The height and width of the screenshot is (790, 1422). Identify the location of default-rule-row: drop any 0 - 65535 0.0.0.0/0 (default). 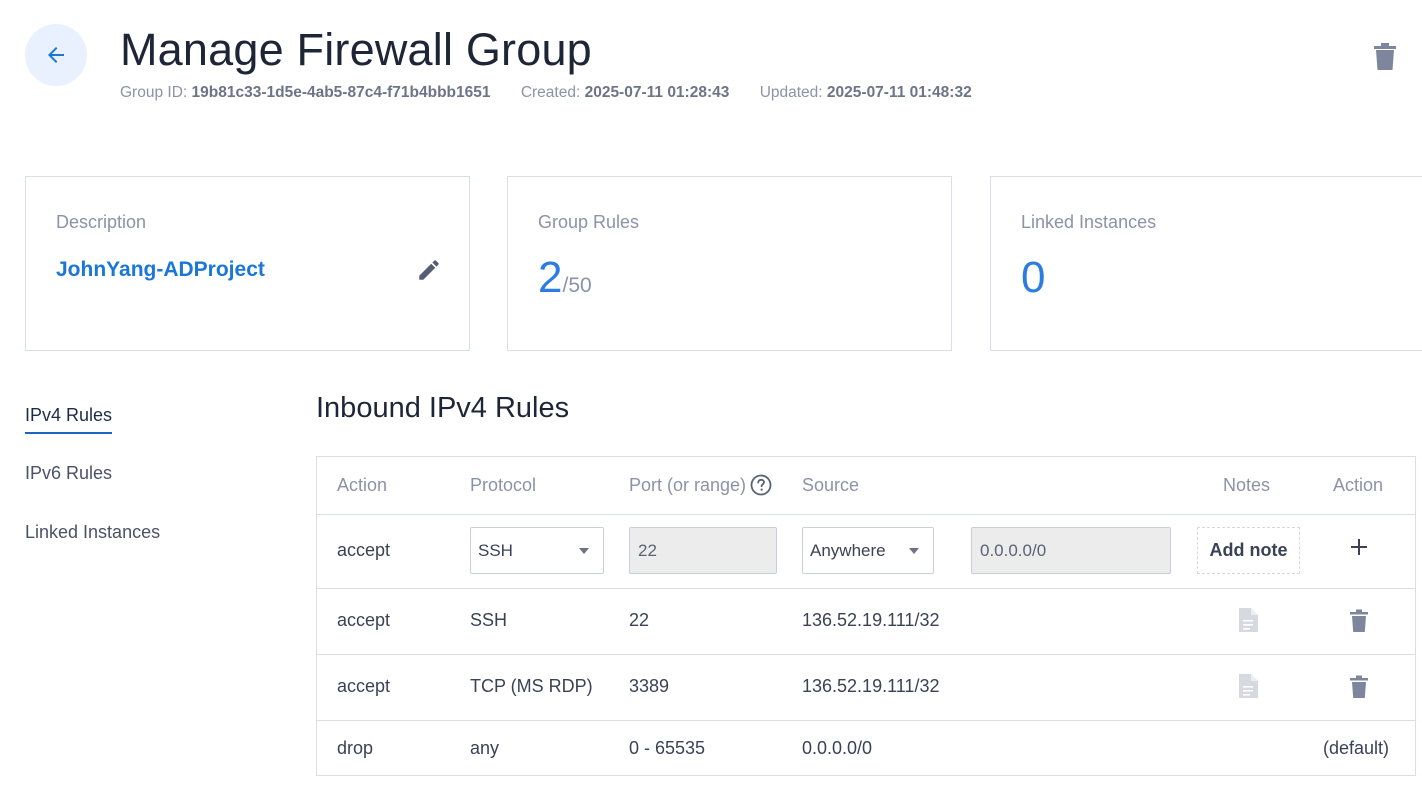
(866, 748).